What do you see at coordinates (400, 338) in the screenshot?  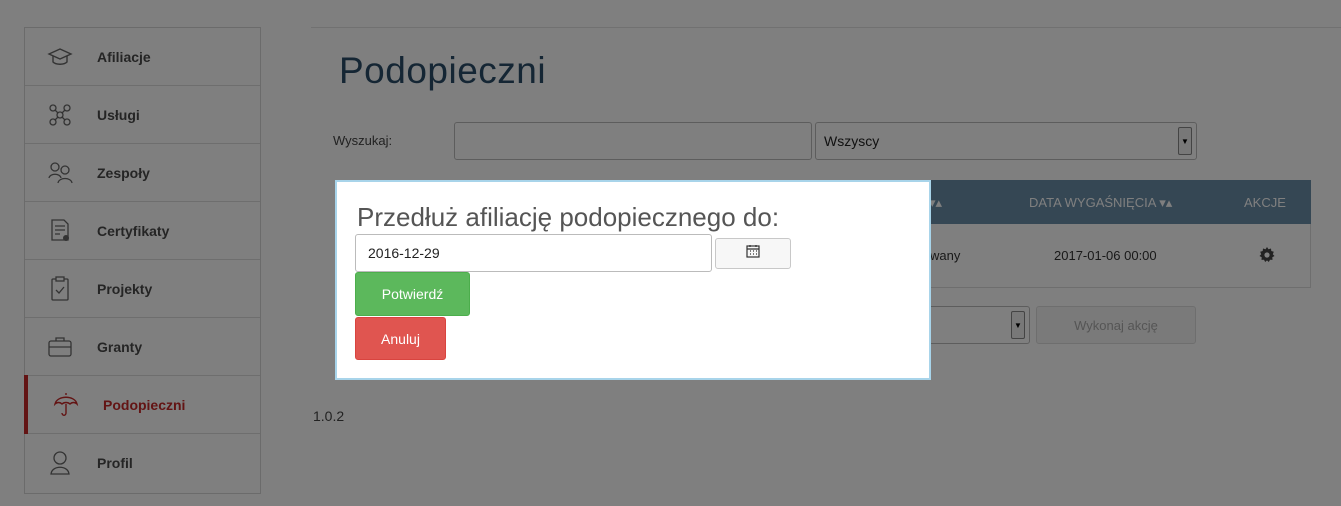 I see `cancel-button: Anuluj` at bounding box center [400, 338].